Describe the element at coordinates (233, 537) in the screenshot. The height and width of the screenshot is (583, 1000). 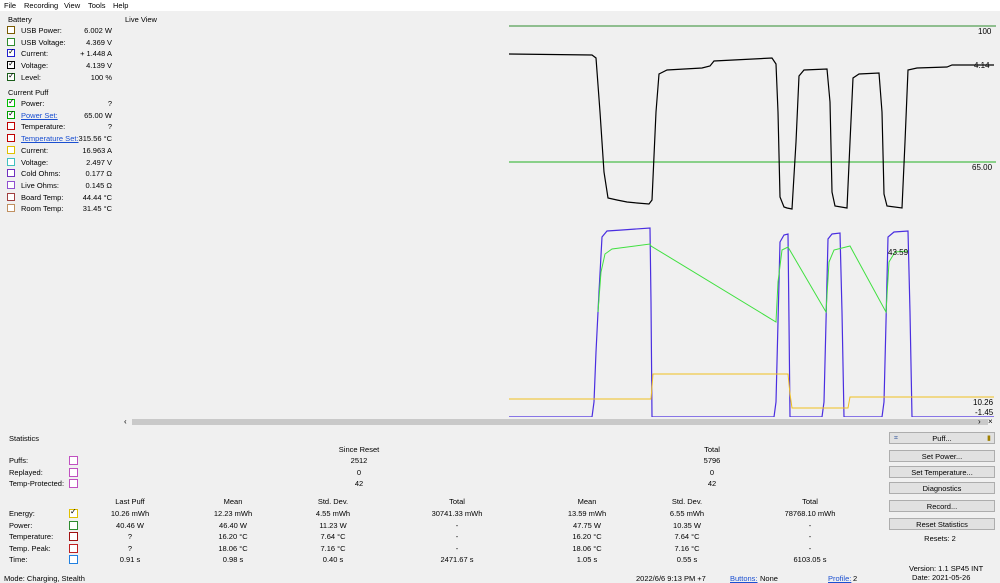
I see `stat-temperature-value-1: 16.20 °C` at that location.